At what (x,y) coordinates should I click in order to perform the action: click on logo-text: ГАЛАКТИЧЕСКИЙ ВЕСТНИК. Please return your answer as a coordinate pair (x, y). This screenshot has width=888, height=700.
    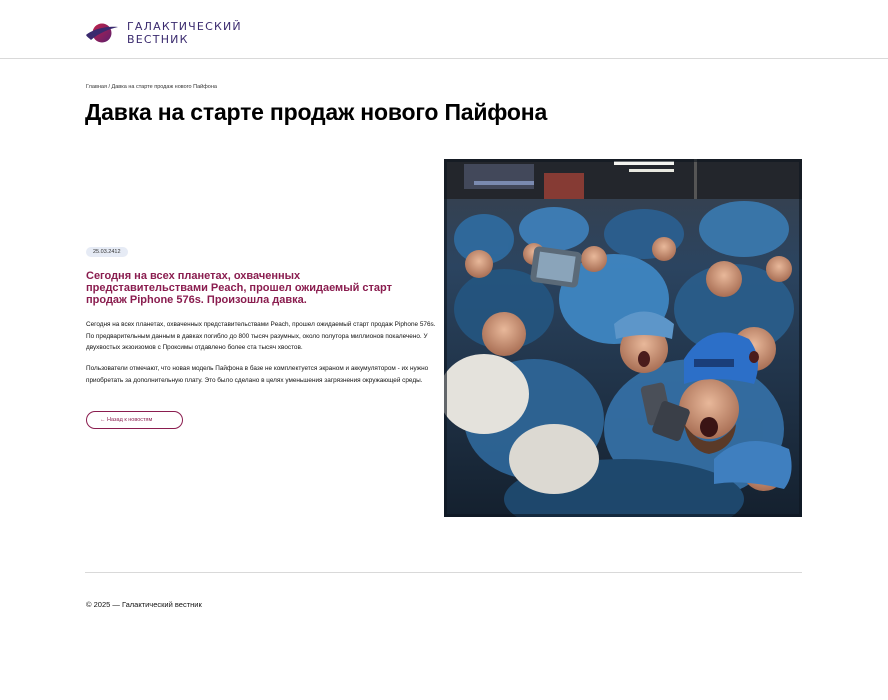
    Looking at the image, I should click on (184, 33).